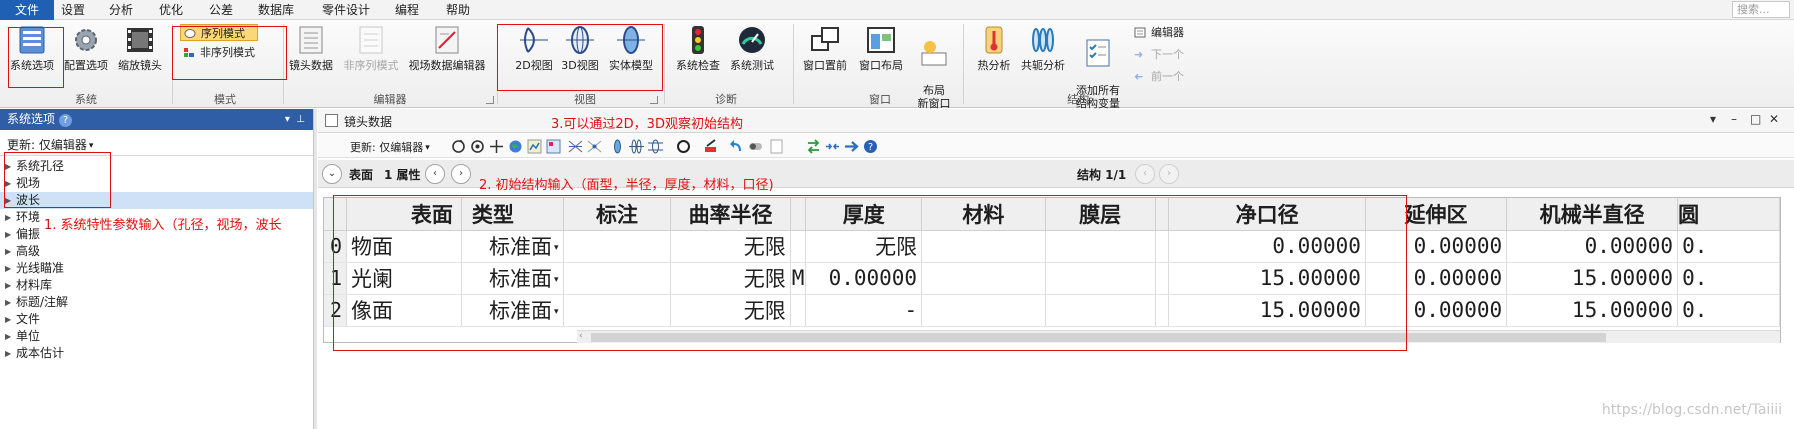 Image resolution: width=1794 pixels, height=429 pixels. Describe the element at coordinates (371, 48) in the screenshot. I see `nonseq-editor-button: 非序列模式` at that location.